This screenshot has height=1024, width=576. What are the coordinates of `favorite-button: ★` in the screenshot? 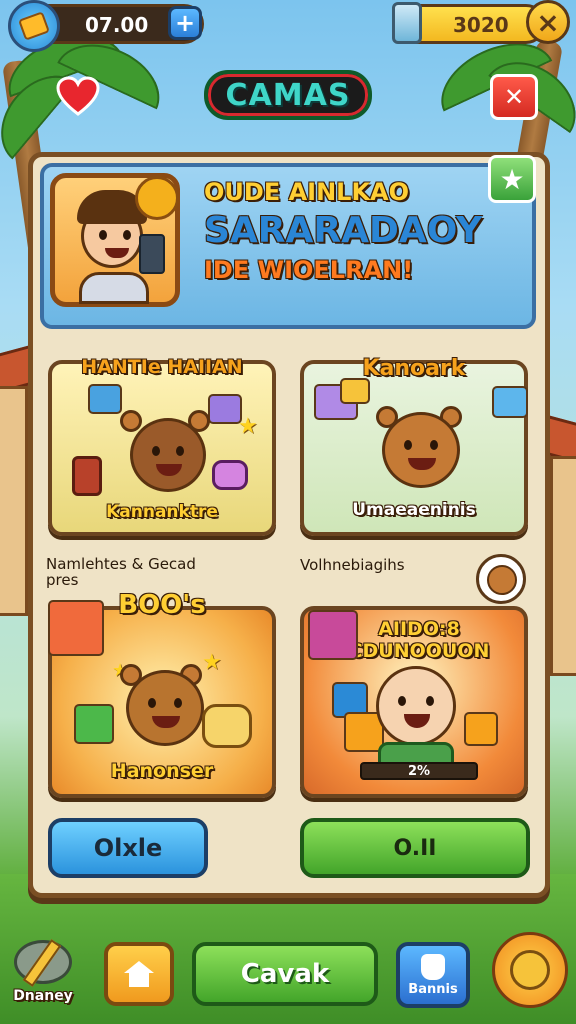 It's located at (512, 179).